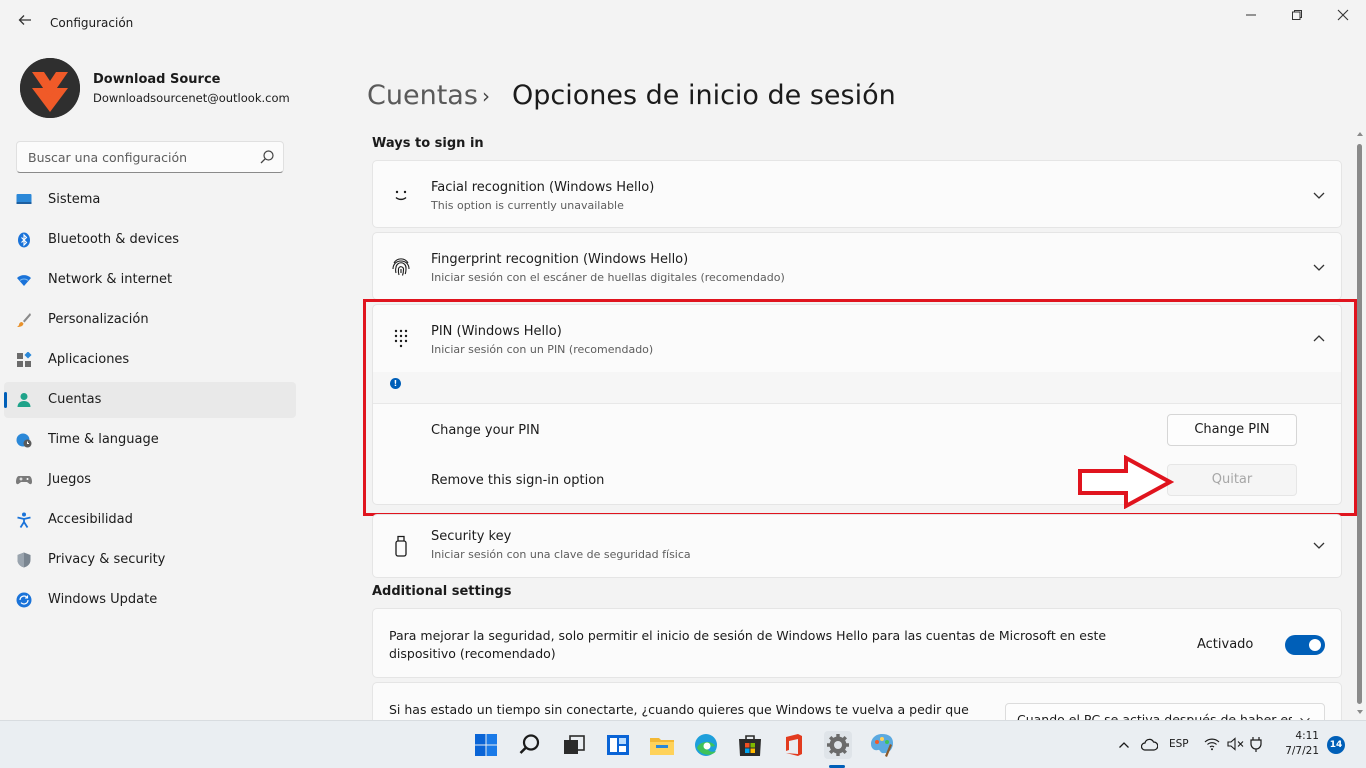 This screenshot has width=1366, height=768. I want to click on taskbar-file-explorer-button, so click(662, 745).